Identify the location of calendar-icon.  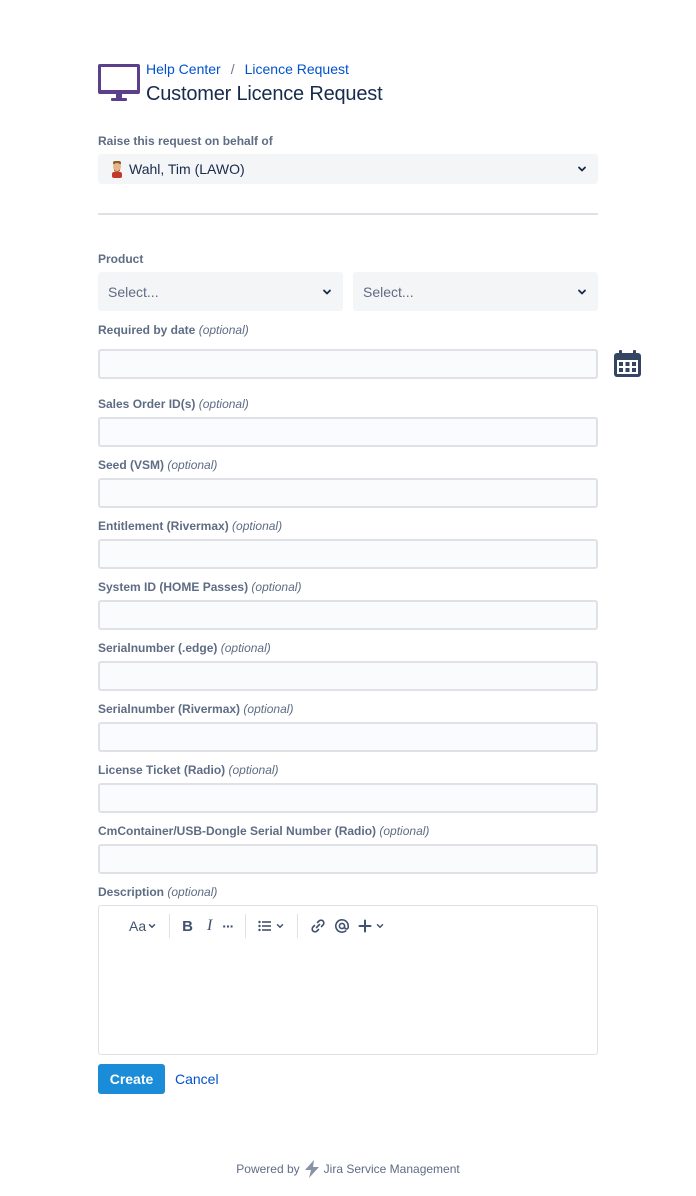
(627, 364).